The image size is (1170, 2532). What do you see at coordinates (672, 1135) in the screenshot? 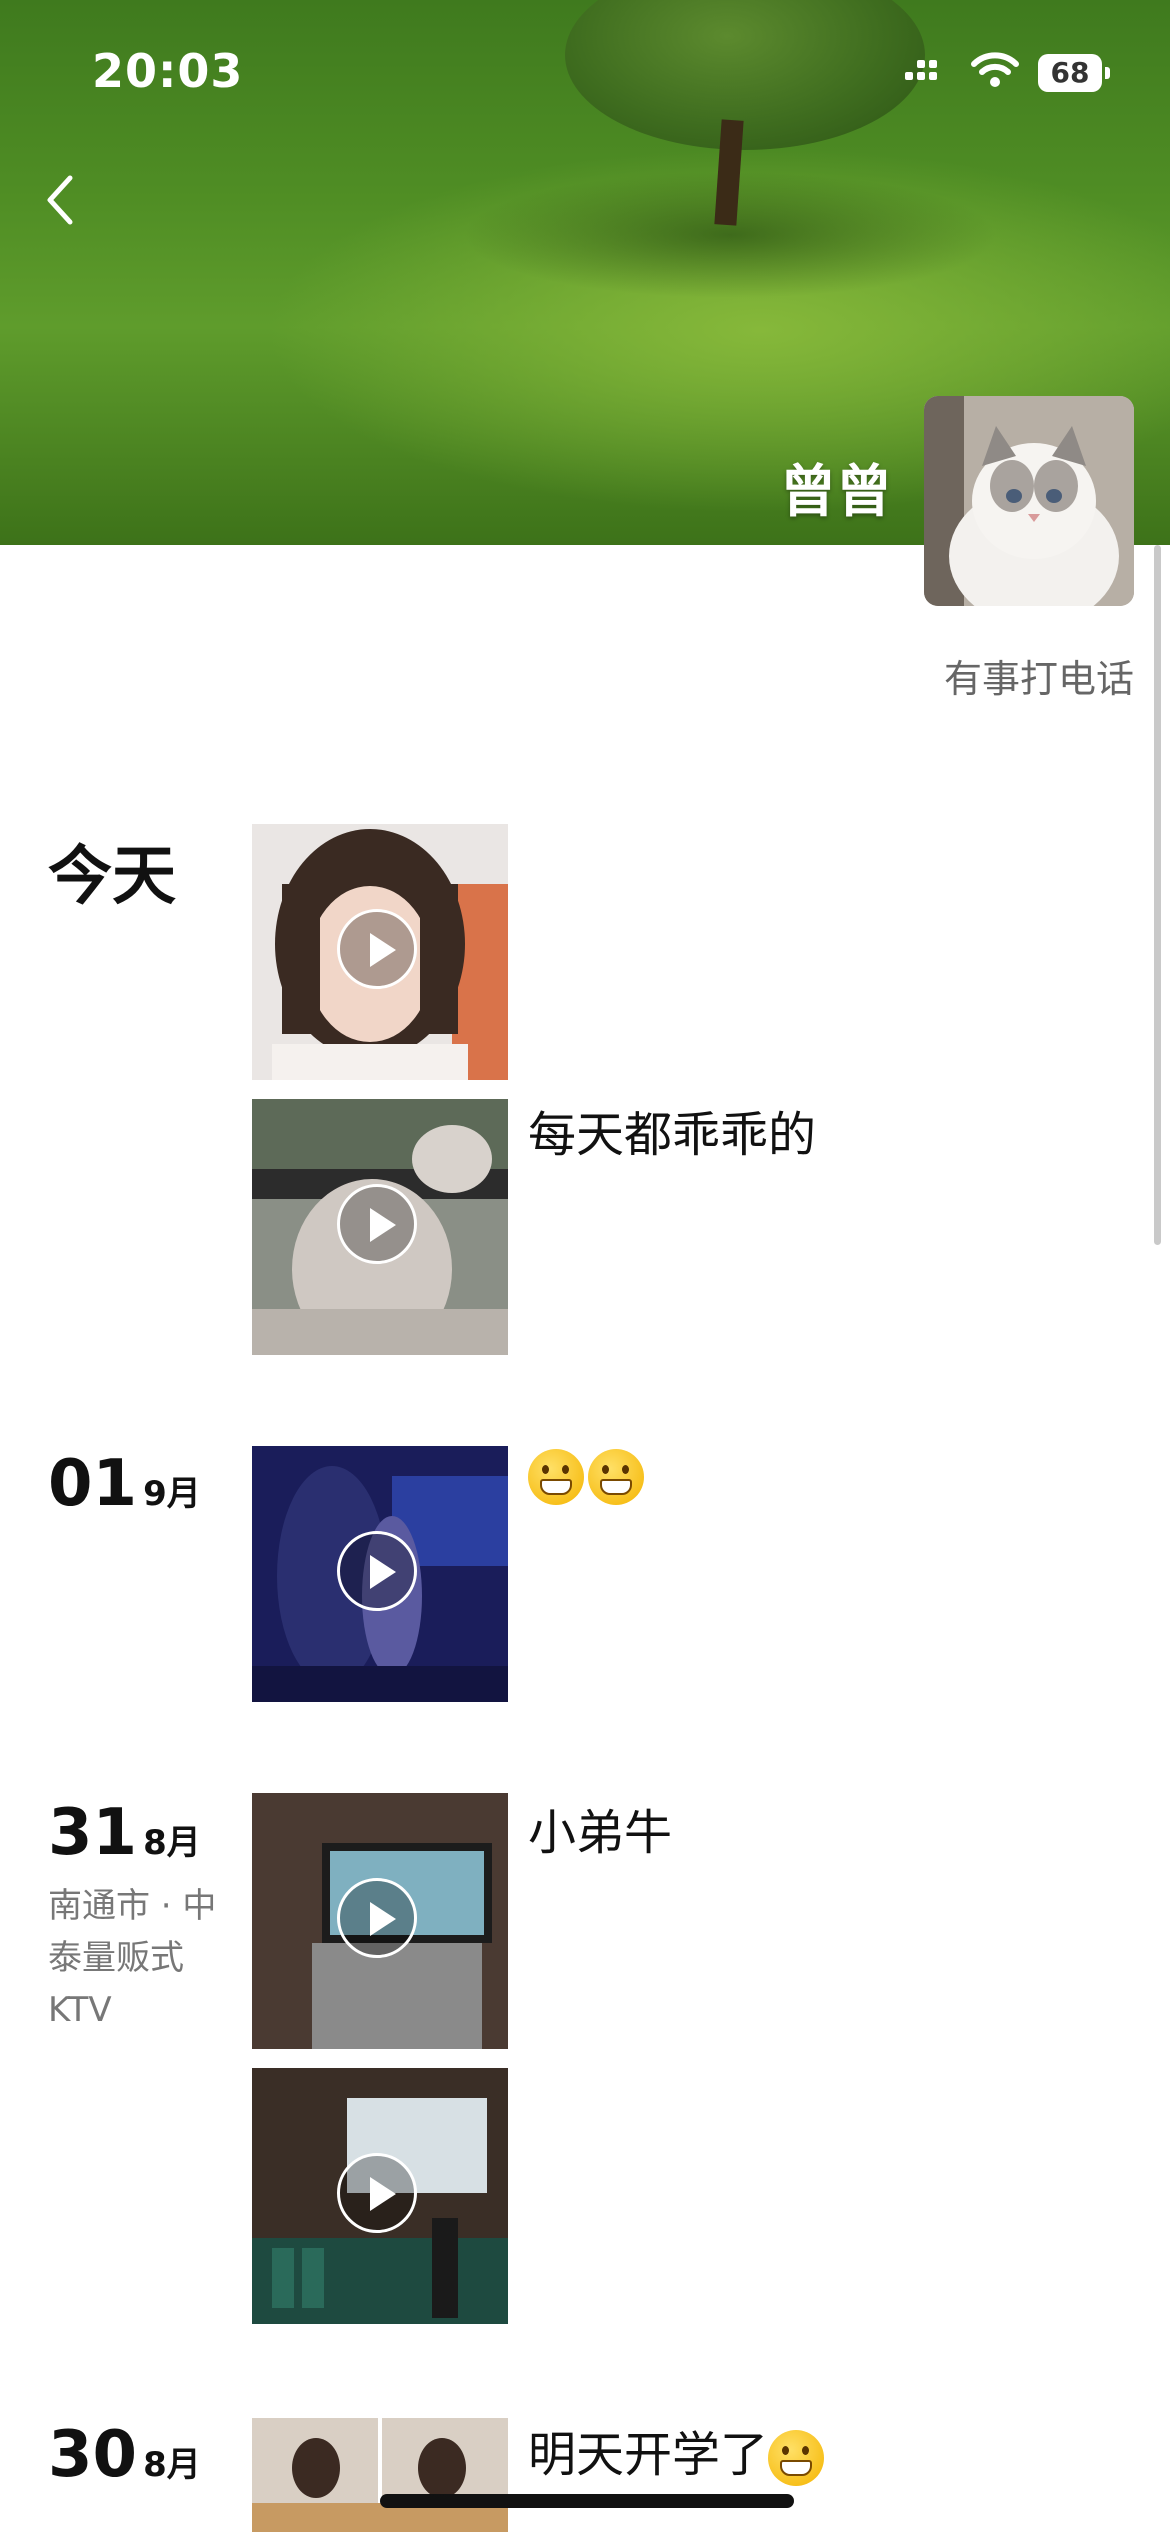
I see `post-caption: 每天都乖乖的` at bounding box center [672, 1135].